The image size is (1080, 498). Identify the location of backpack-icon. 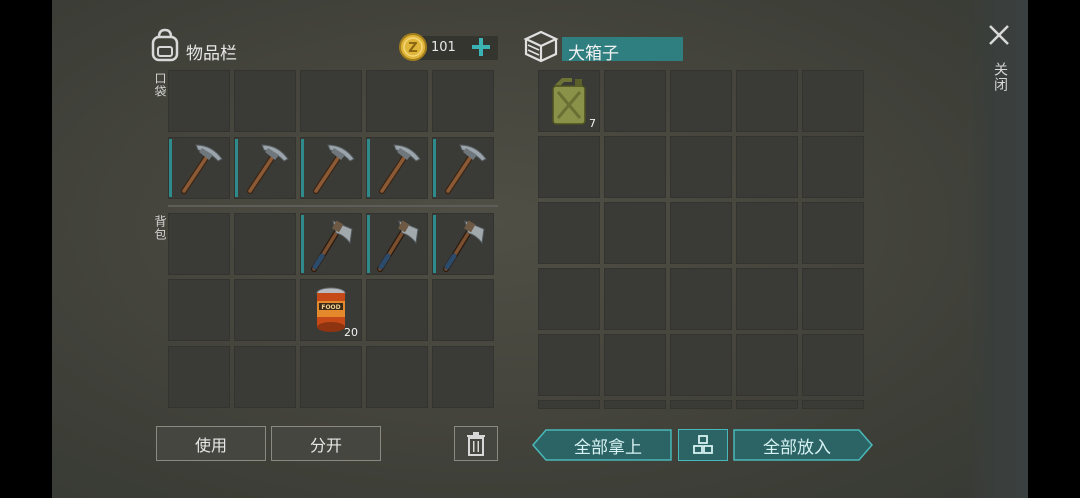
(165, 45).